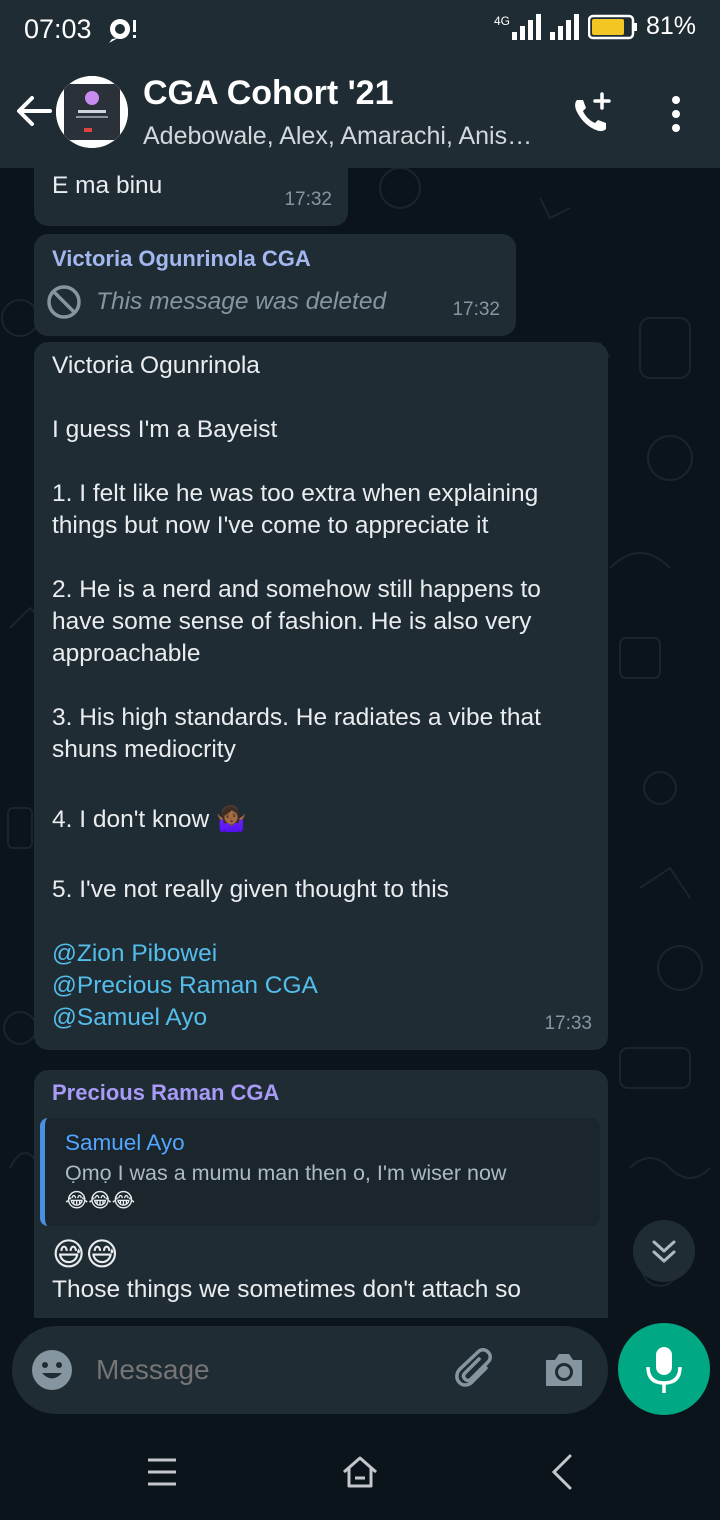  Describe the element at coordinates (181, 258) in the screenshot. I see `sender-name: Victoria Ogunrinola CGA` at that location.